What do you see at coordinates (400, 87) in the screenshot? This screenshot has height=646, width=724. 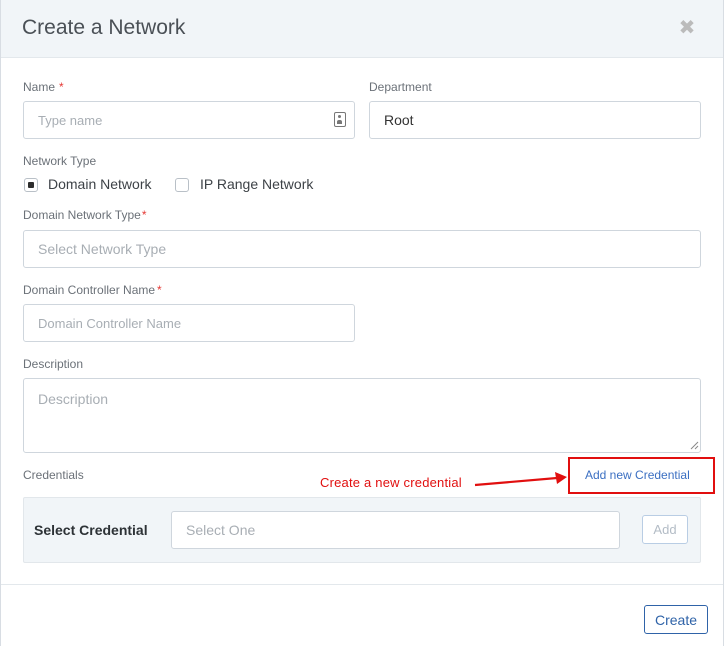 I see `department-label: Department` at bounding box center [400, 87].